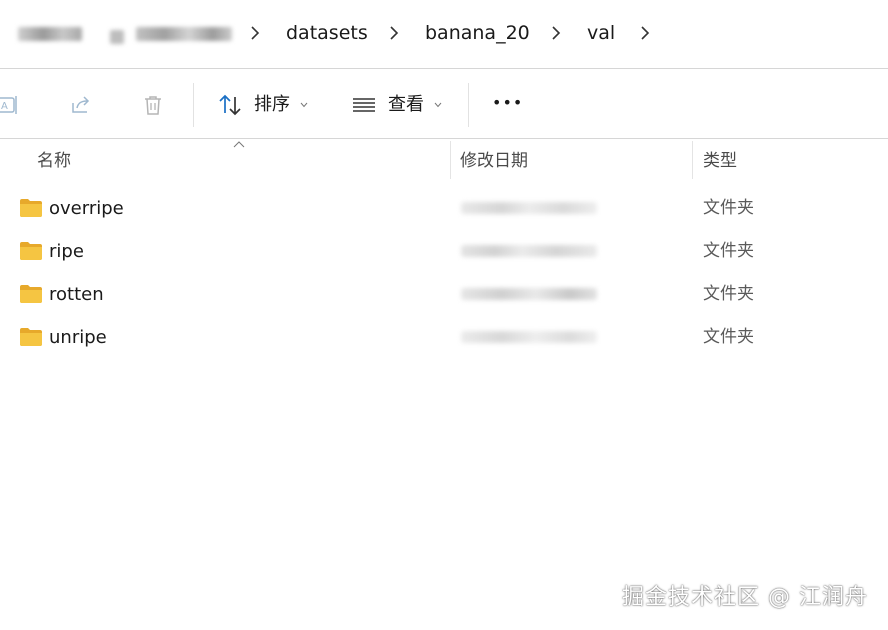 The height and width of the screenshot is (630, 888). What do you see at coordinates (239, 144) in the screenshot?
I see `sort-ascending-icon` at bounding box center [239, 144].